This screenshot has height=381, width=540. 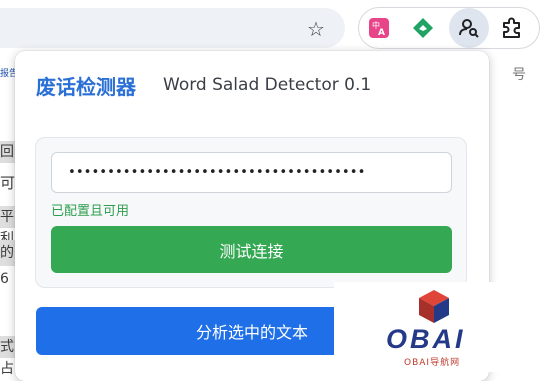 I want to click on browser-toolbar: ☆ 中 A, so click(x=270, y=28).